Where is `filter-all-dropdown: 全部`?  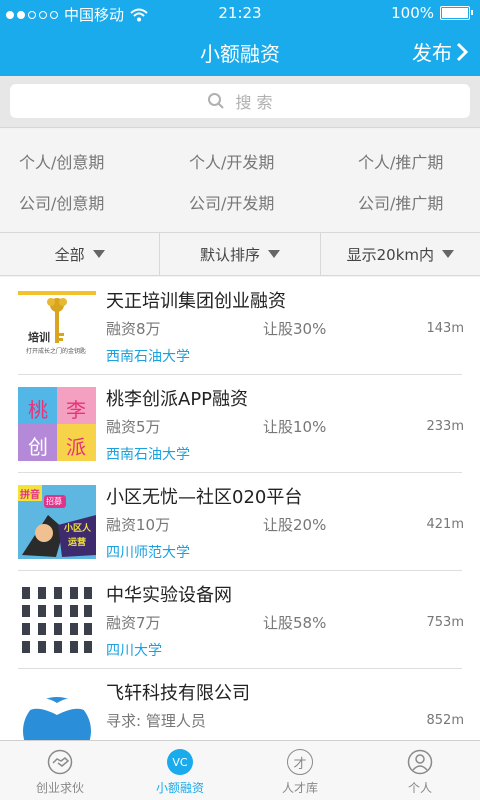 filter-all-dropdown: 全部 is located at coordinates (80, 254).